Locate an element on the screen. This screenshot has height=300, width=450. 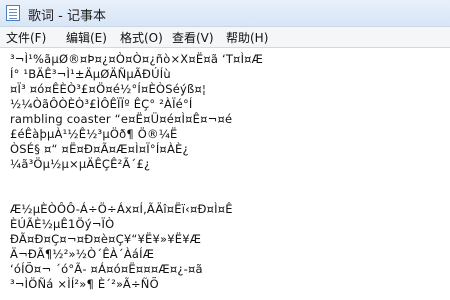
notepad-icon is located at coordinates (13, 13).